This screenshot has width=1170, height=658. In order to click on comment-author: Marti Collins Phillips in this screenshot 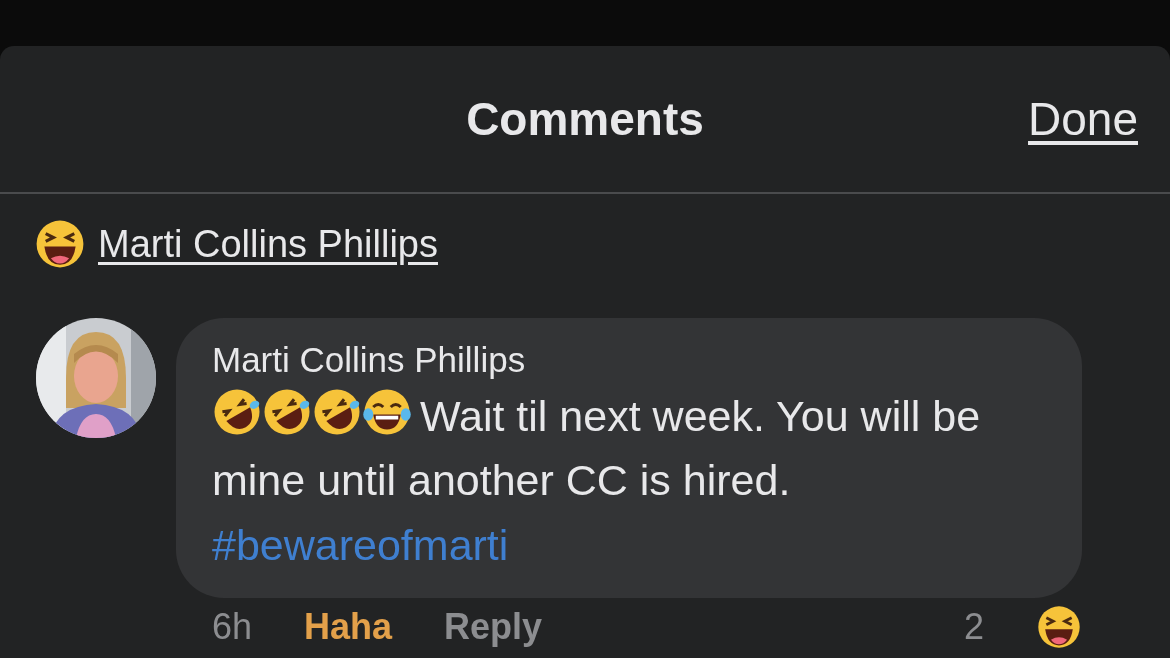, I will do `click(369, 360)`.